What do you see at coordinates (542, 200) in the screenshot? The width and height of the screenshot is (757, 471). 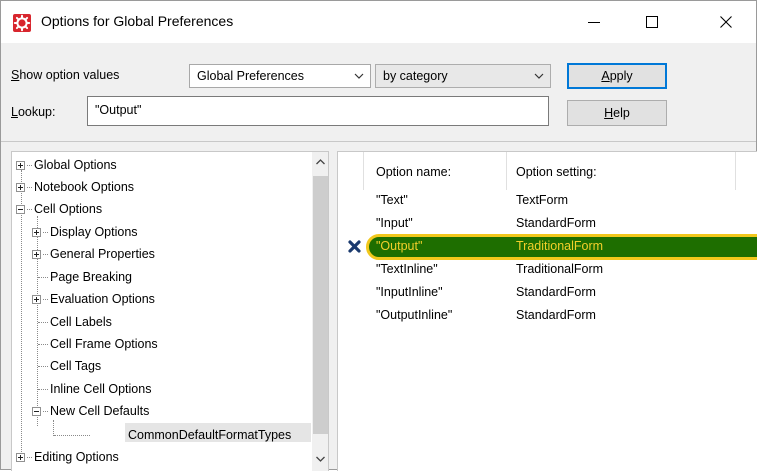 I see `option-setting: TextForm` at bounding box center [542, 200].